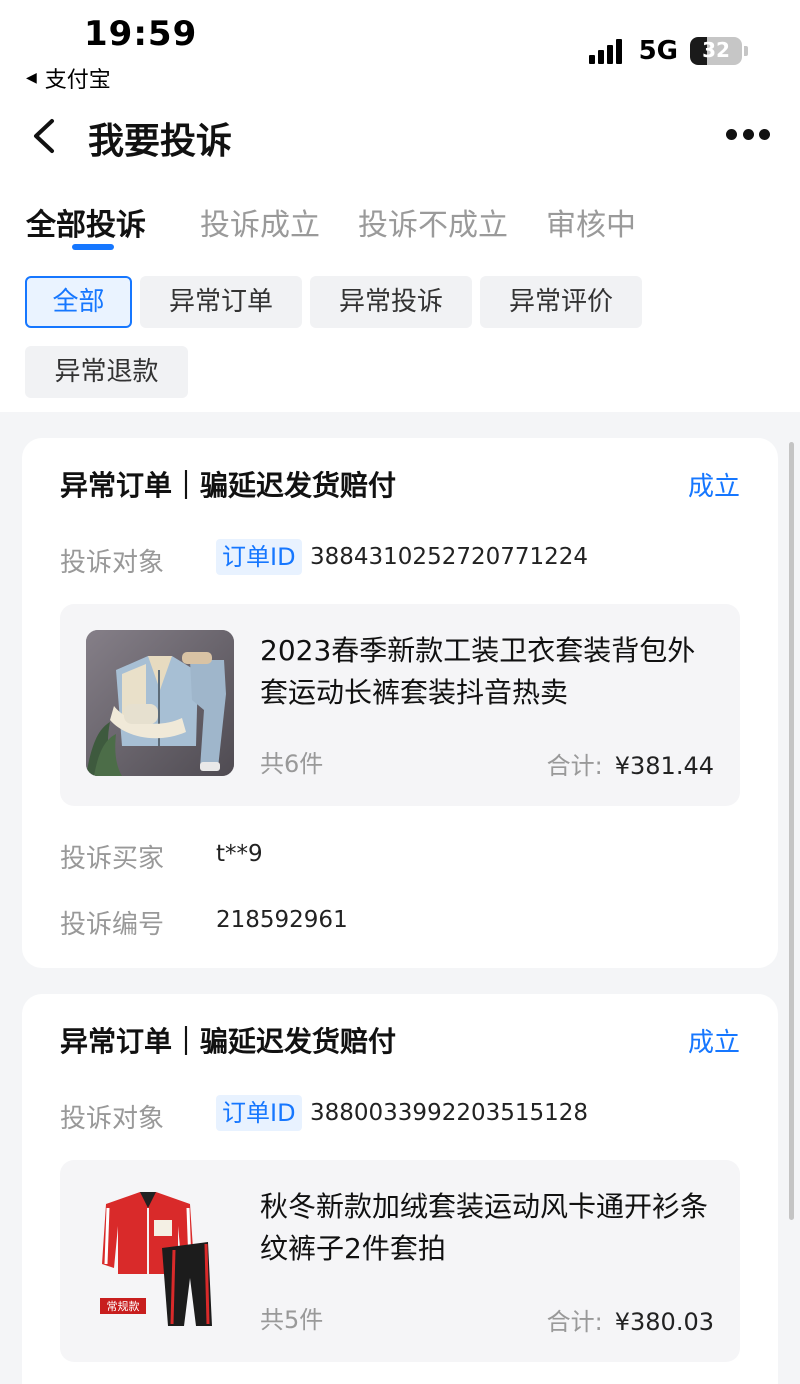 The width and height of the screenshot is (800, 1384). Describe the element at coordinates (112, 859) in the screenshot. I see `buyer-label: 投诉买家` at that location.